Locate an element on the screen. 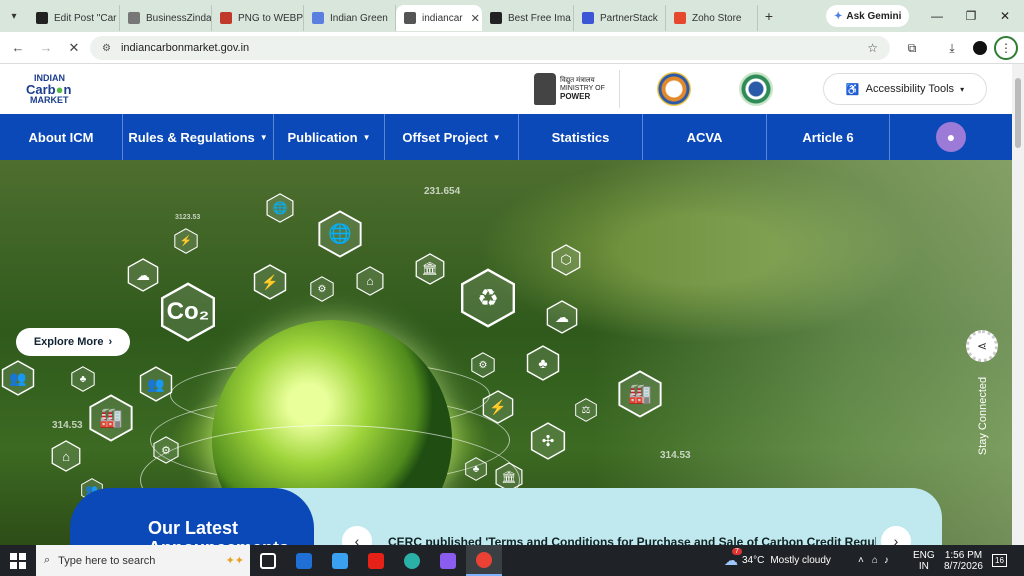 This screenshot has width=1024, height=576. tab-search-chevron-icon: ▾ is located at coordinates (14, 16).